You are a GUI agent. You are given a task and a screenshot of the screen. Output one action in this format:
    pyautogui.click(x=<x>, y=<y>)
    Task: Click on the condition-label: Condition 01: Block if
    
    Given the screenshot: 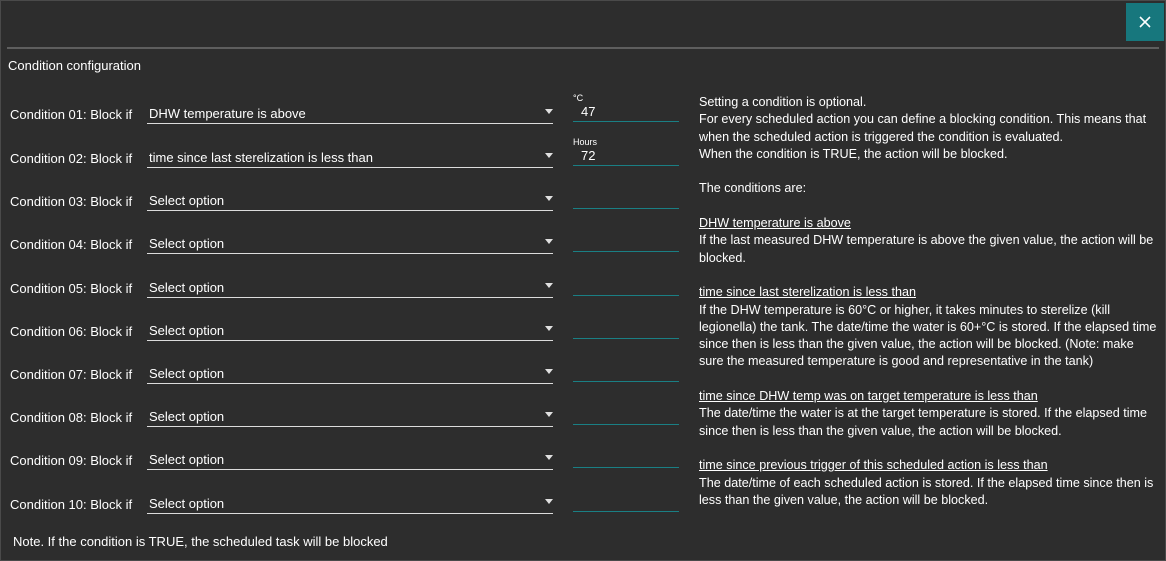 What is the action you would take?
    pyautogui.click(x=71, y=114)
    